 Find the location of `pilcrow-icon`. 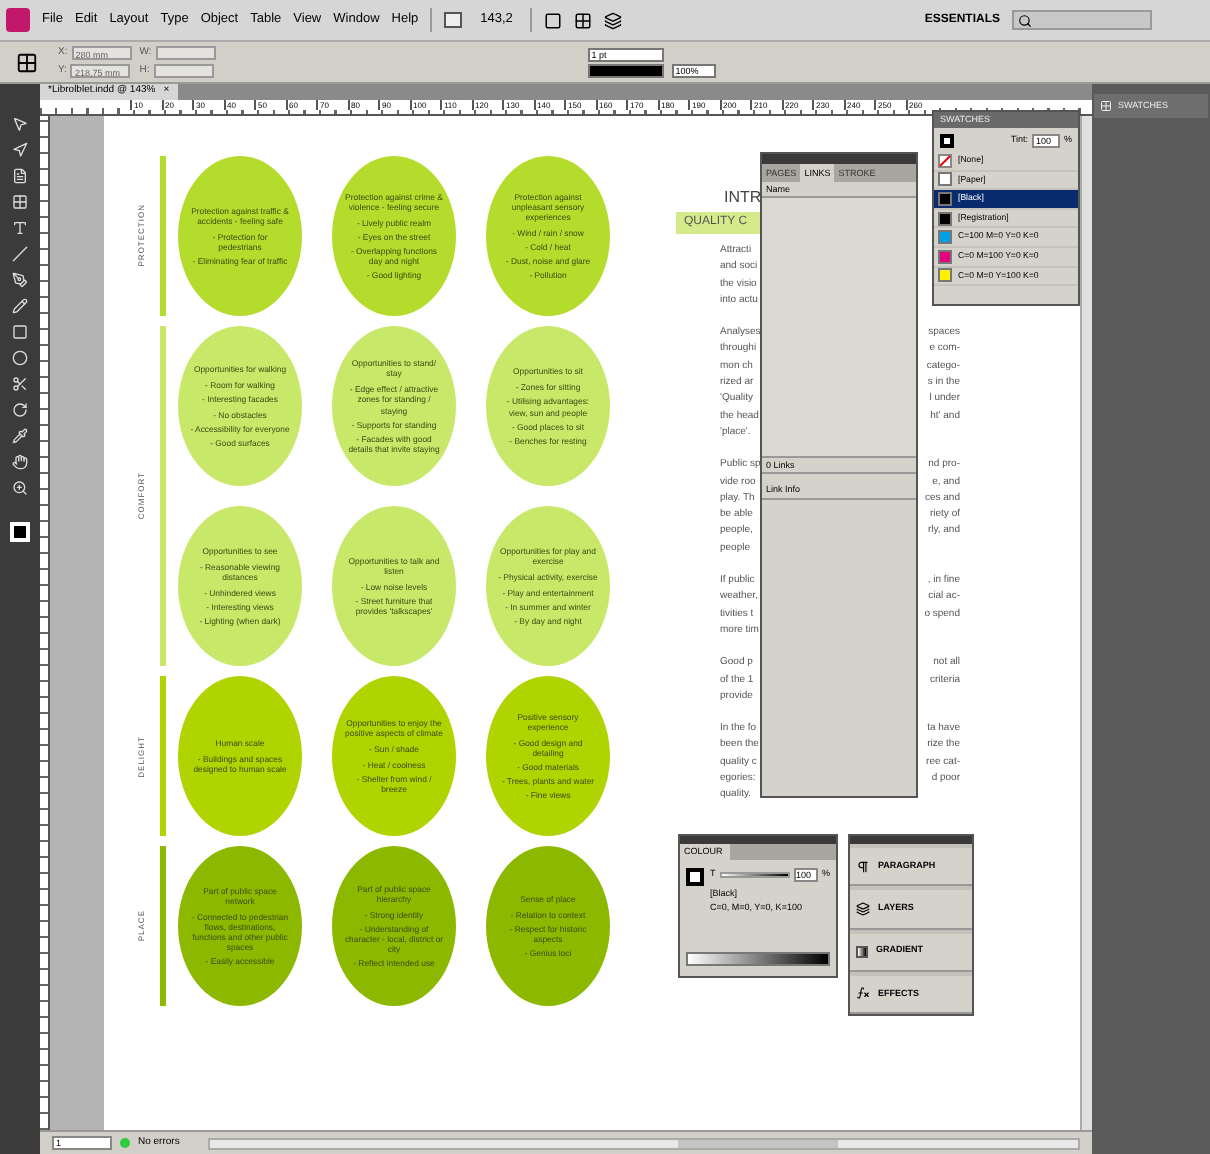

pilcrow-icon is located at coordinates (863, 866).